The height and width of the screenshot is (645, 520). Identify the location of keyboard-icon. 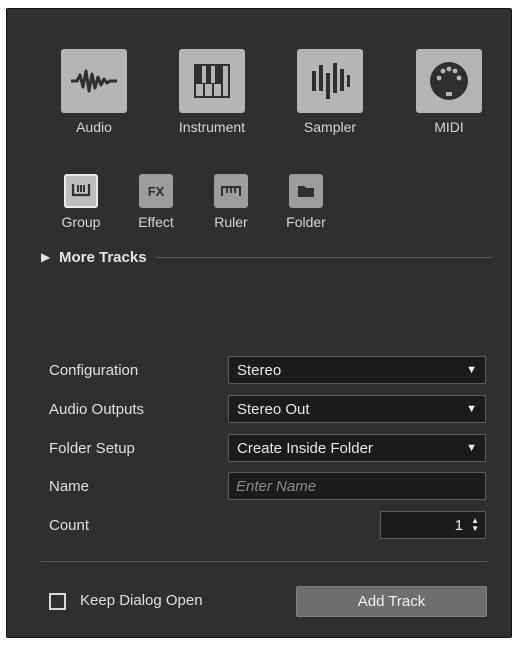
(212, 81).